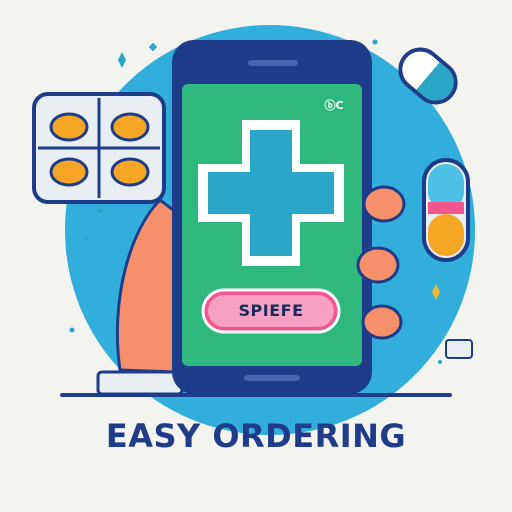  What do you see at coordinates (272, 378) in the screenshot?
I see `phone-home-bar` at bounding box center [272, 378].